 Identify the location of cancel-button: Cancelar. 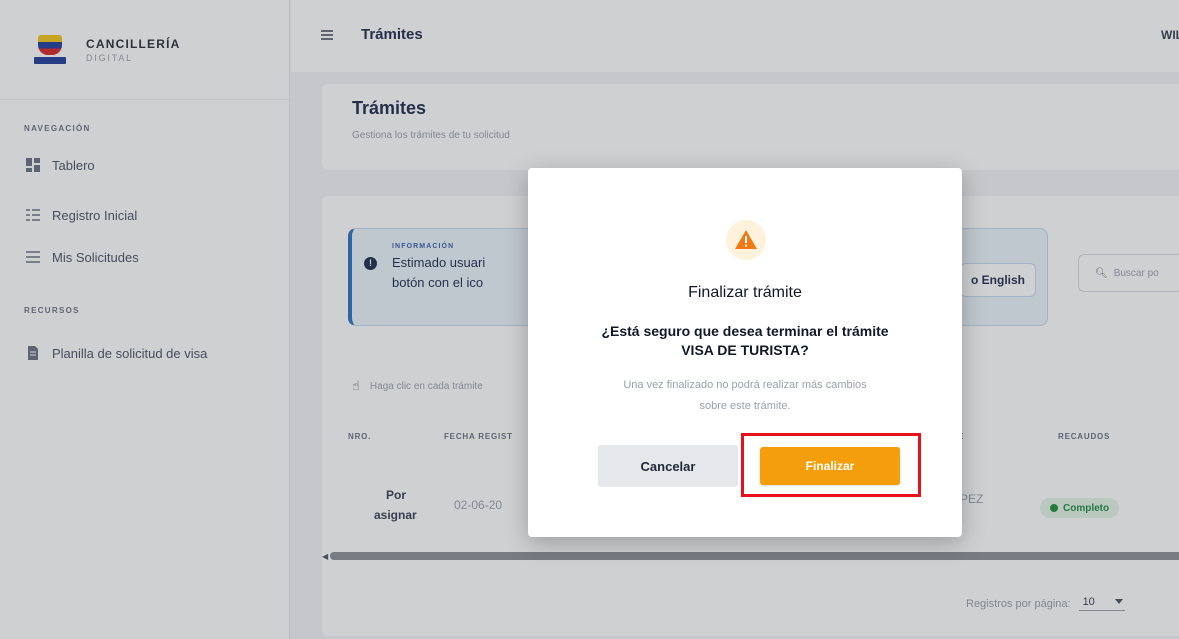
(668, 466).